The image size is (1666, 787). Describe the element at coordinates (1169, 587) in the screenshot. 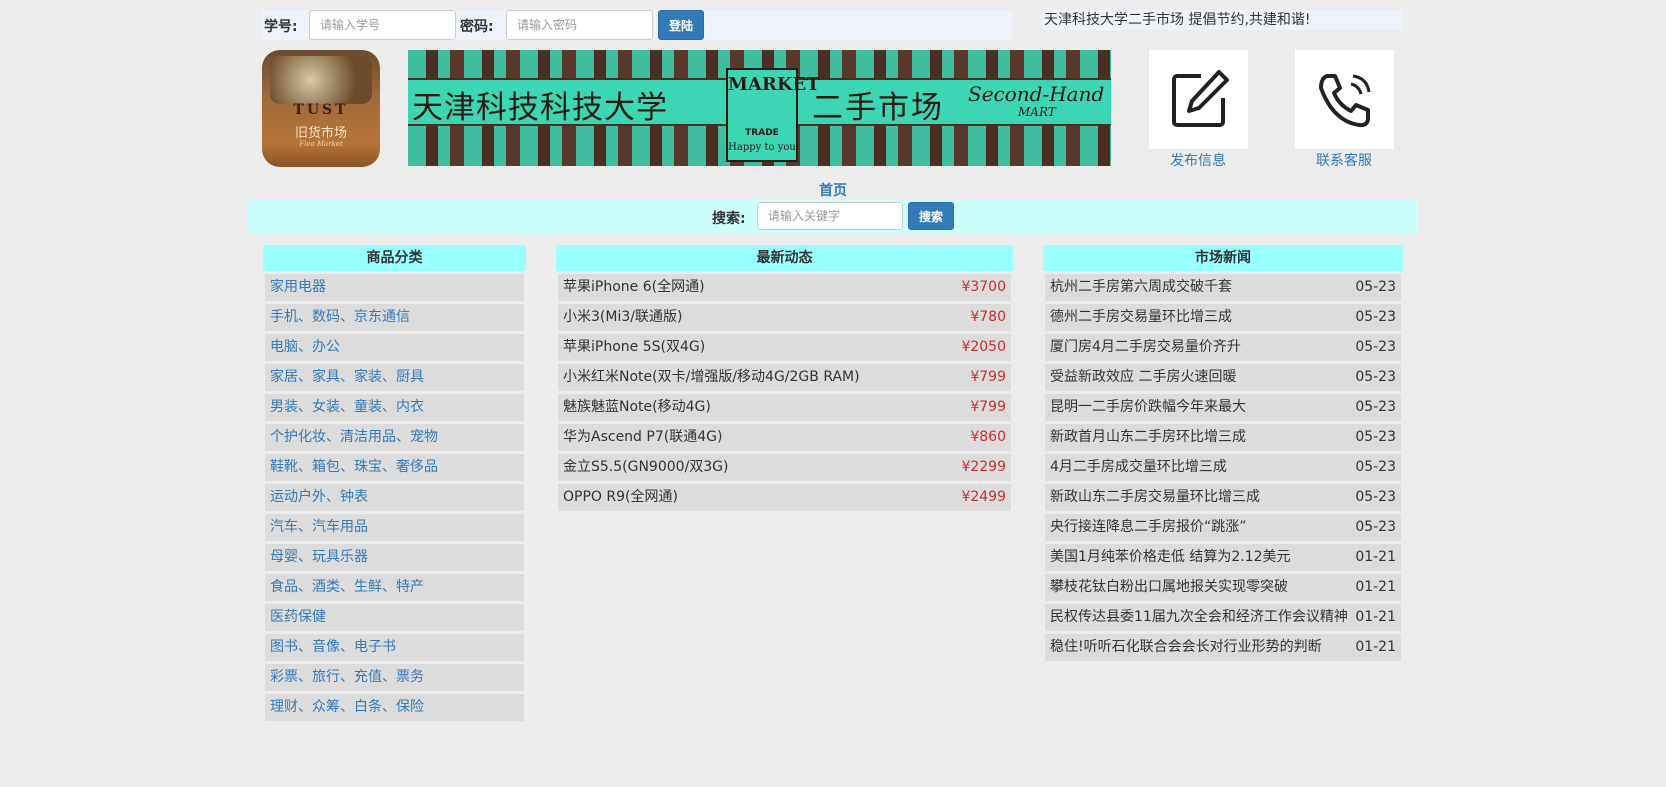

I see `news-headline: 攀枝花钛白粉出口属地报关实现零突破` at that location.